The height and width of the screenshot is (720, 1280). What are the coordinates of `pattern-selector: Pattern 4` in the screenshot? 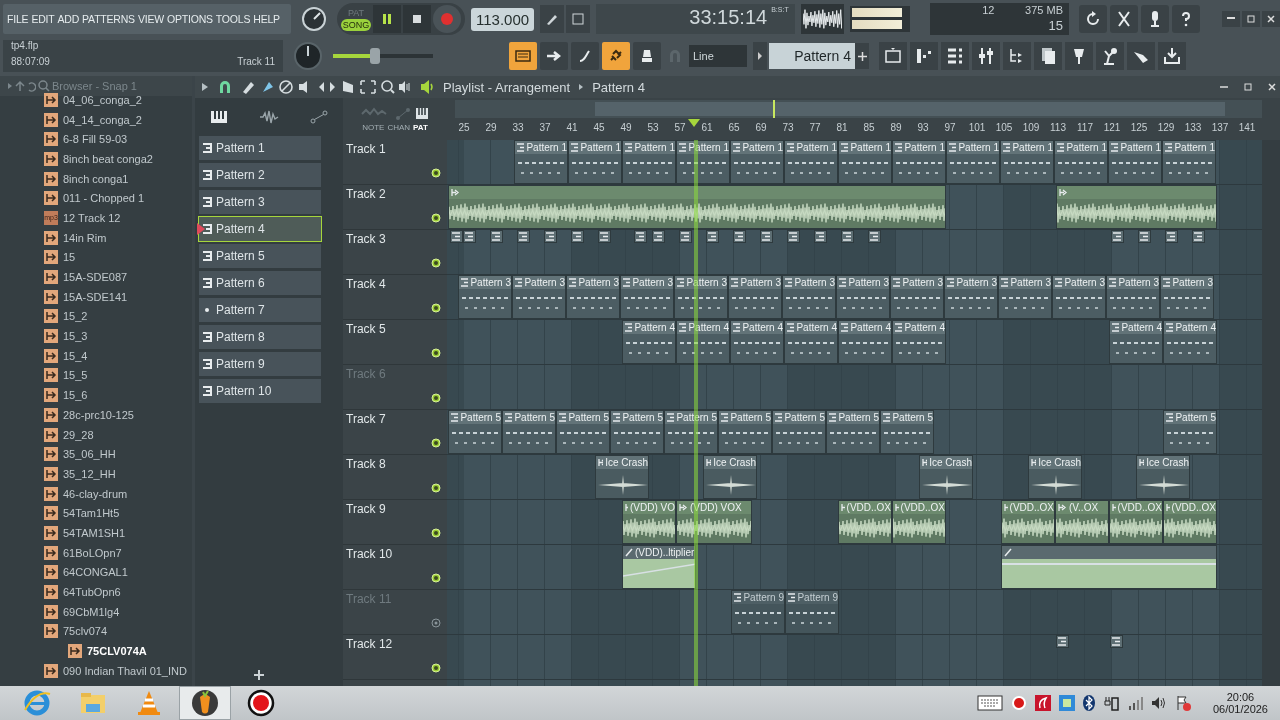 It's located at (812, 56).